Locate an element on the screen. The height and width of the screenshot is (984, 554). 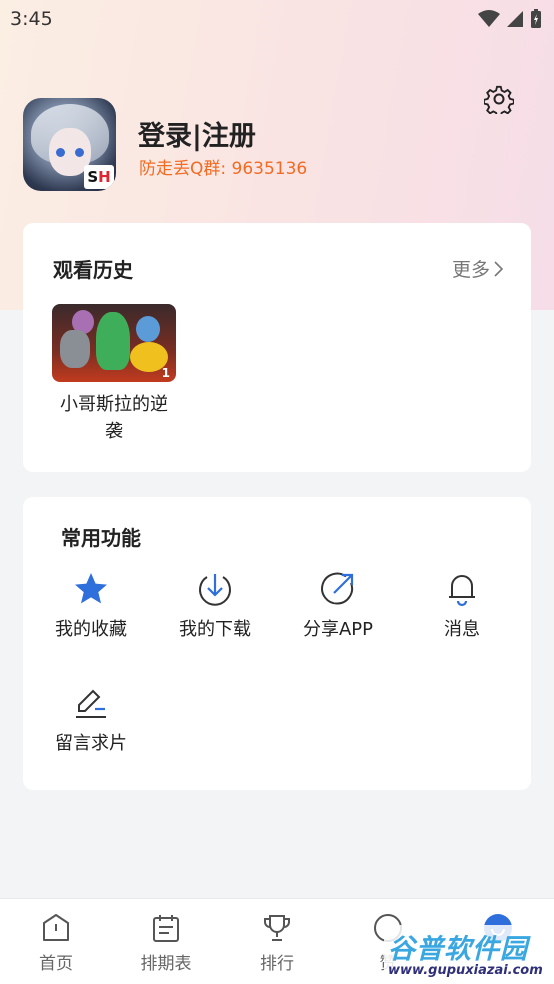
battery-icon is located at coordinates (536, 18).